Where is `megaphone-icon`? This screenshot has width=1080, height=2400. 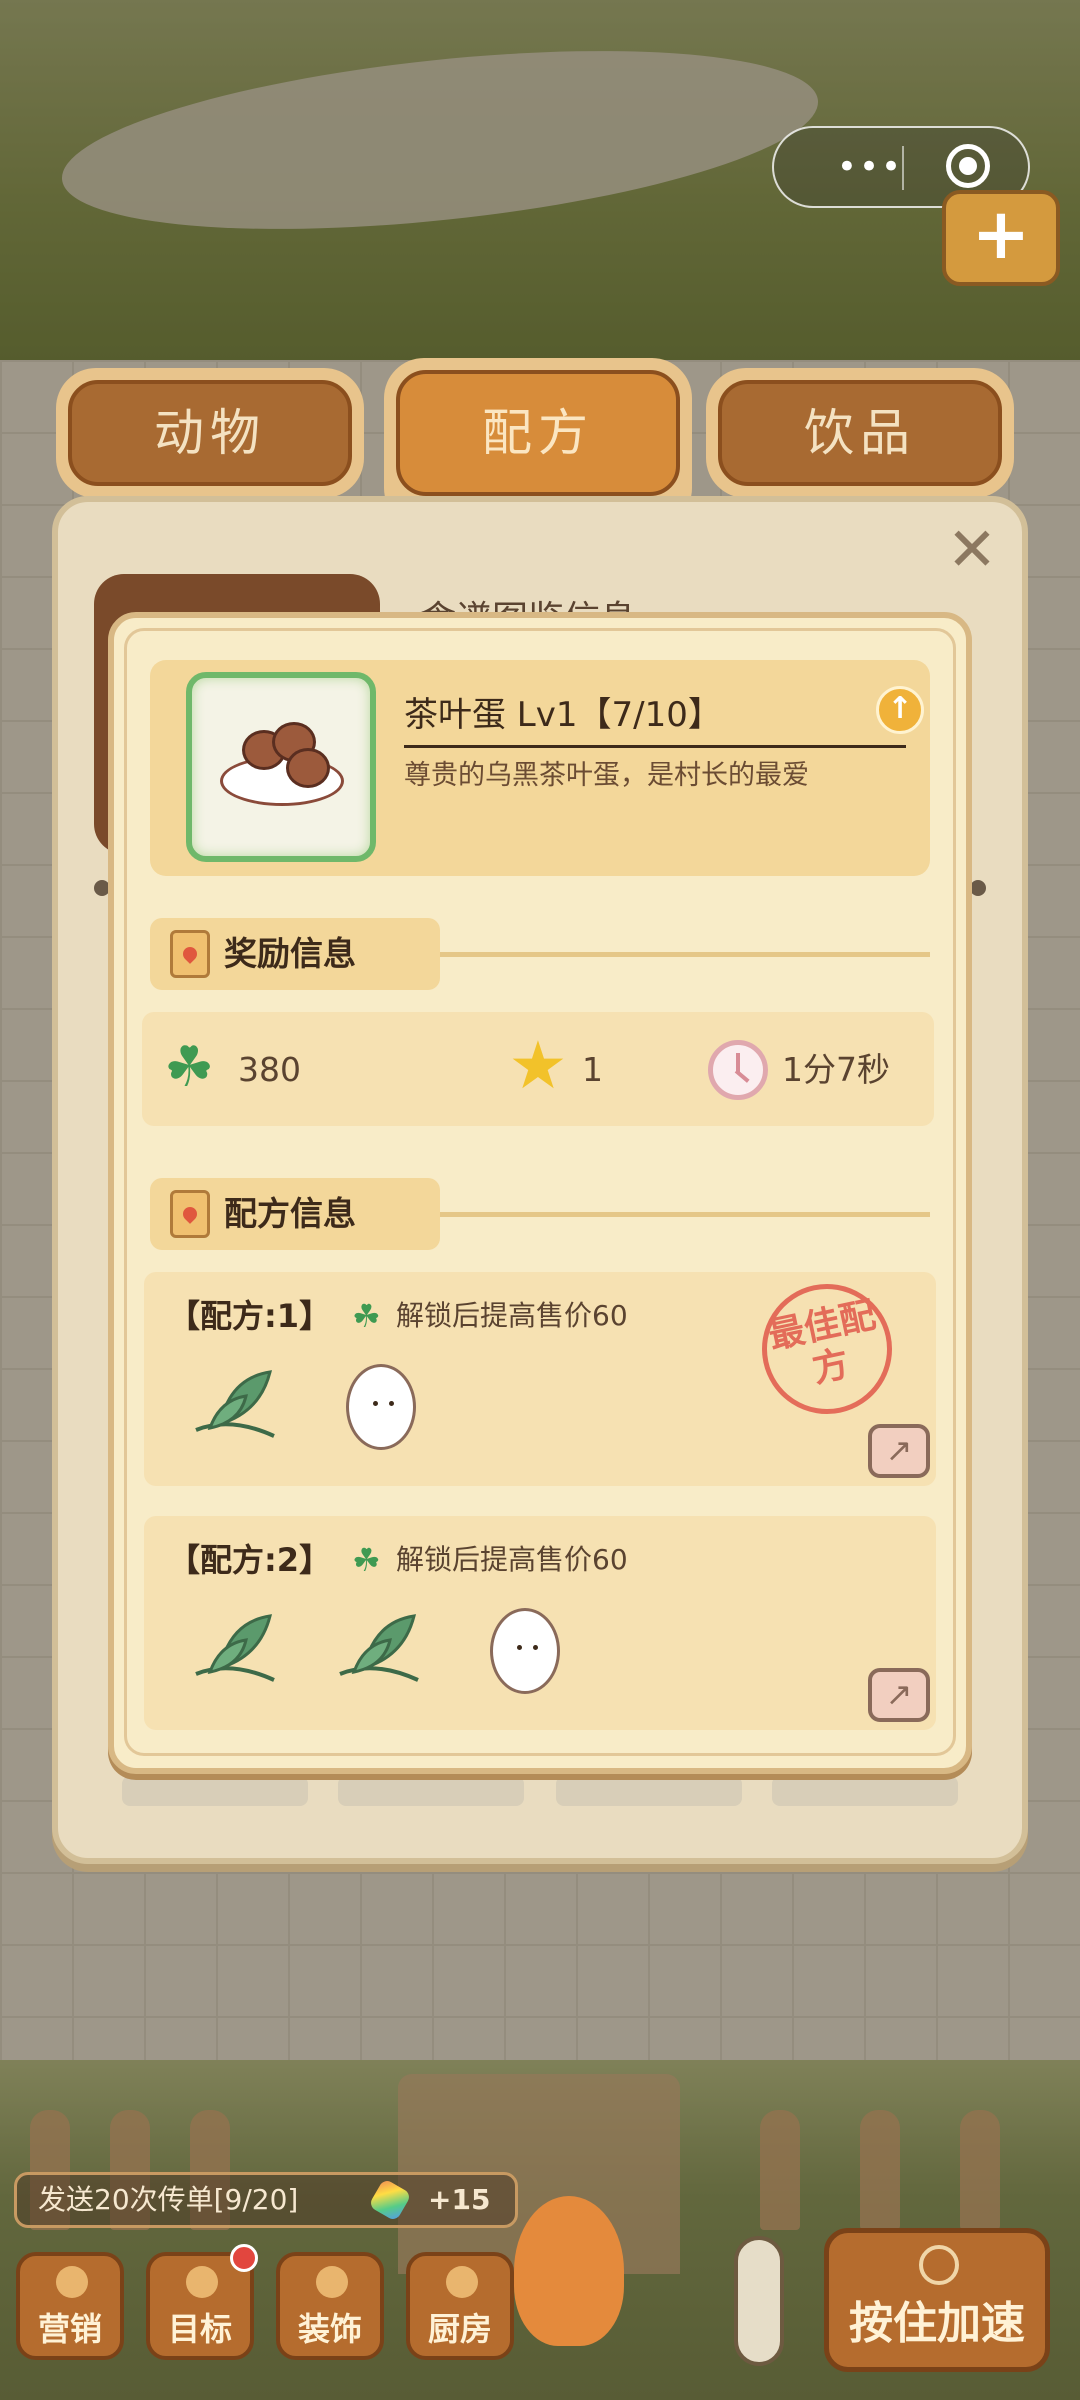 megaphone-icon is located at coordinates (72, 2282).